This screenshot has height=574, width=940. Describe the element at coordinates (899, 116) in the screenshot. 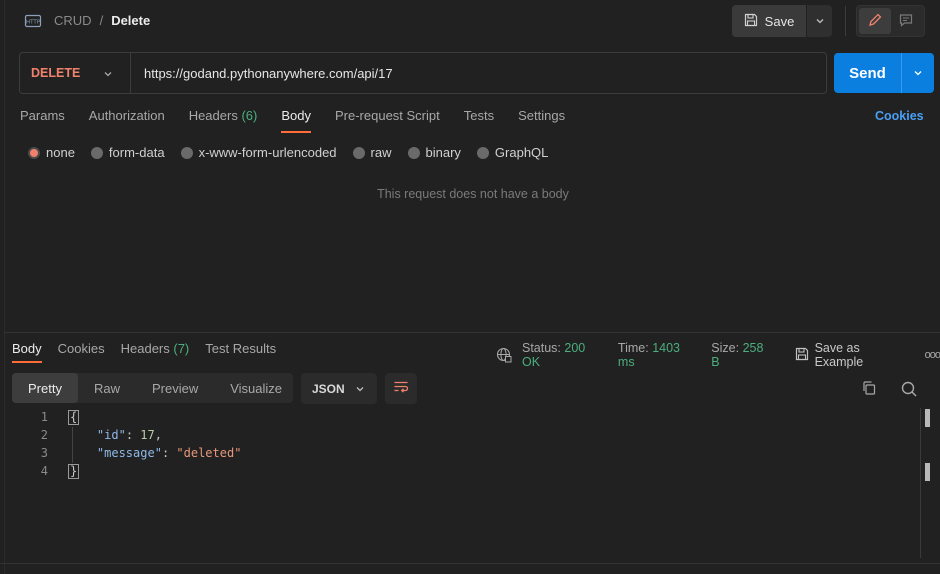

I see `cookies-link: Cookies` at that location.